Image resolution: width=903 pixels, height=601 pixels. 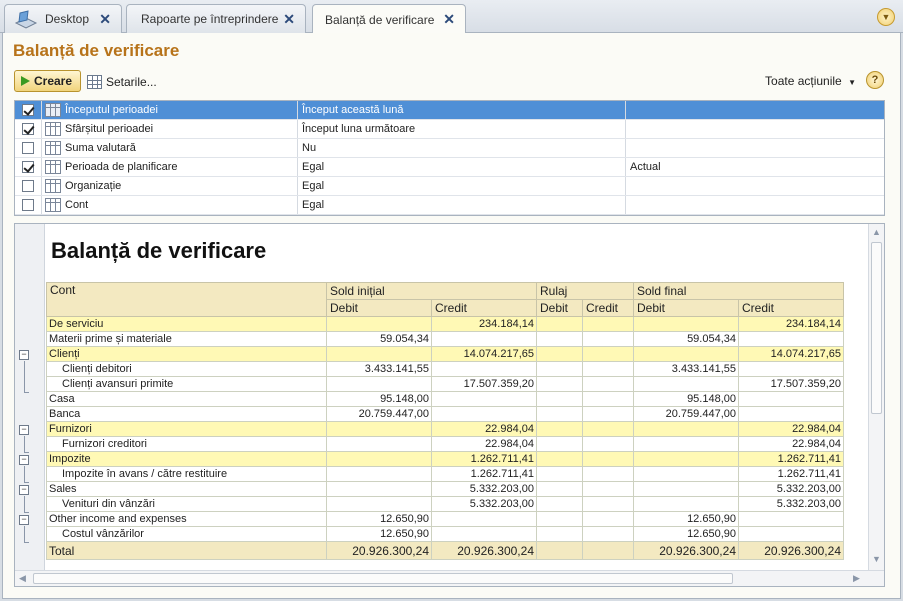 What do you see at coordinates (445, 399) in the screenshot?
I see `table-row: Casa 95.148,00 95.148,00` at bounding box center [445, 399].